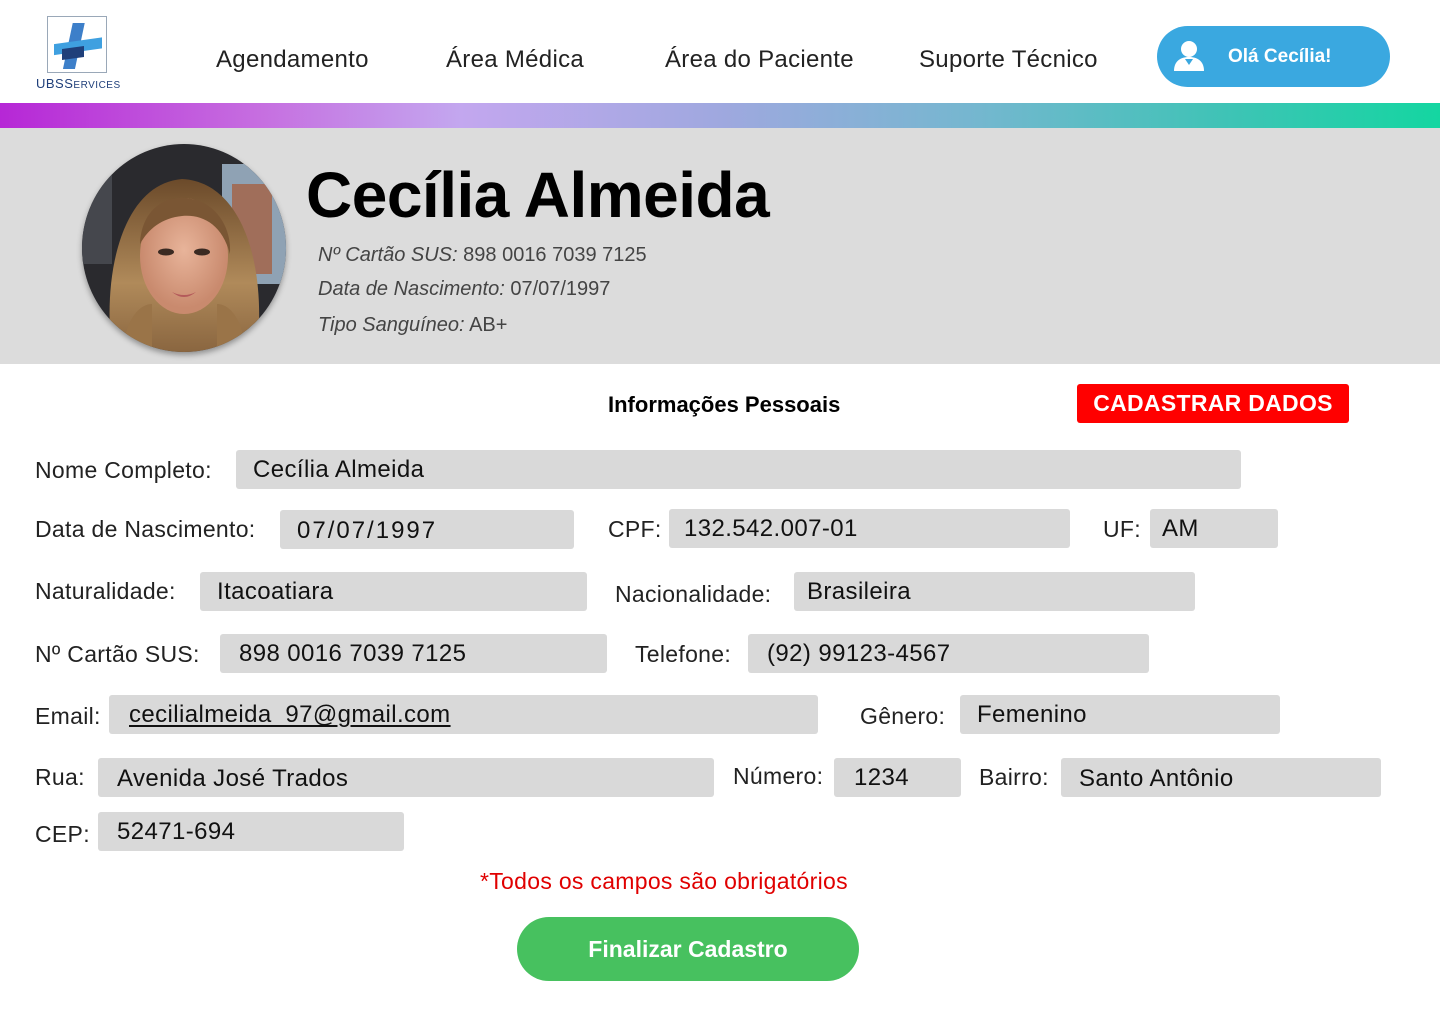  What do you see at coordinates (688, 949) in the screenshot?
I see `finish-registration-button: Finalizar Cadastro` at bounding box center [688, 949].